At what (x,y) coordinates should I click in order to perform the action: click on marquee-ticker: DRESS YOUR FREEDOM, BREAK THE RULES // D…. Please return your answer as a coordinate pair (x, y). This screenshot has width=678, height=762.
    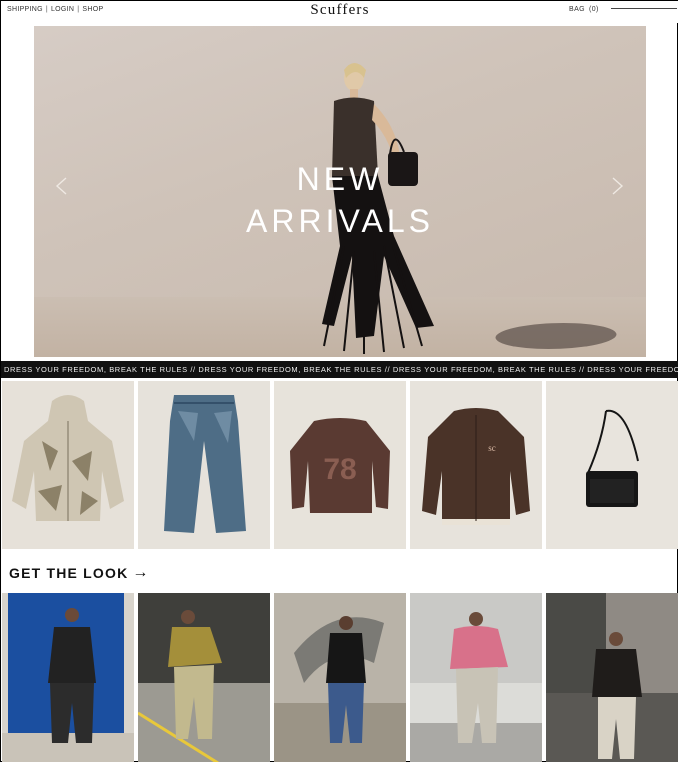
    Looking at the image, I should click on (339, 369).